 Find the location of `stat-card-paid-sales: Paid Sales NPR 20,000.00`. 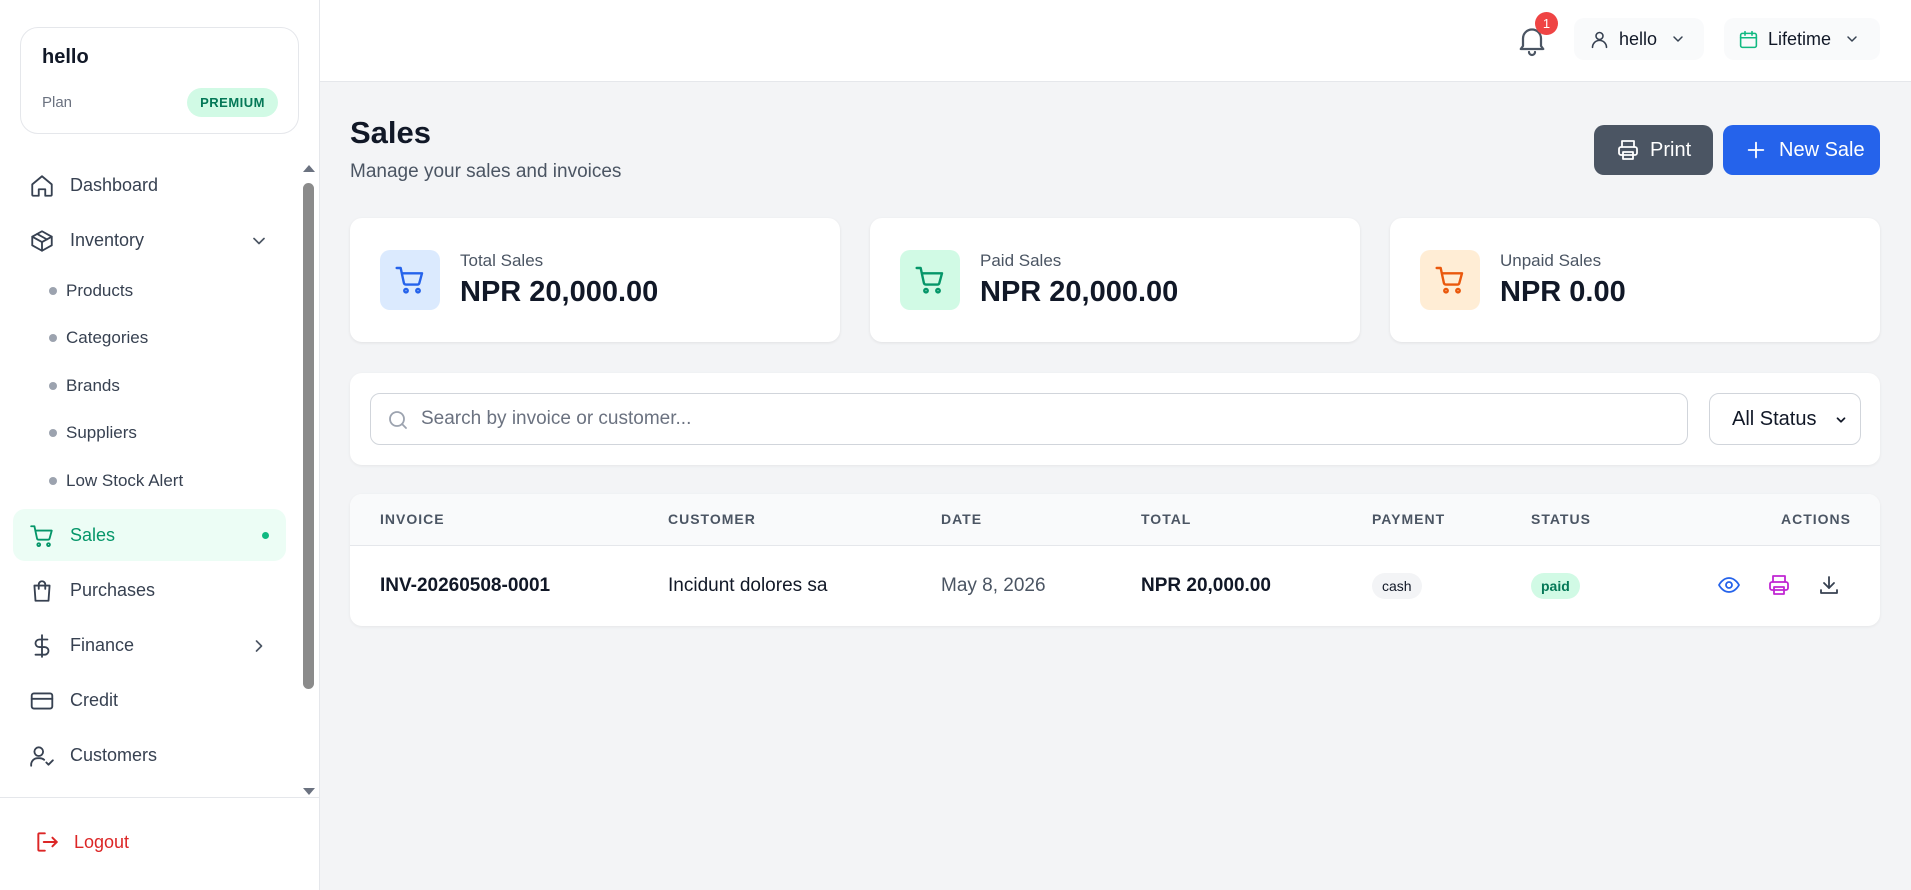

stat-card-paid-sales: Paid Sales NPR 20,000.00 is located at coordinates (1115, 280).